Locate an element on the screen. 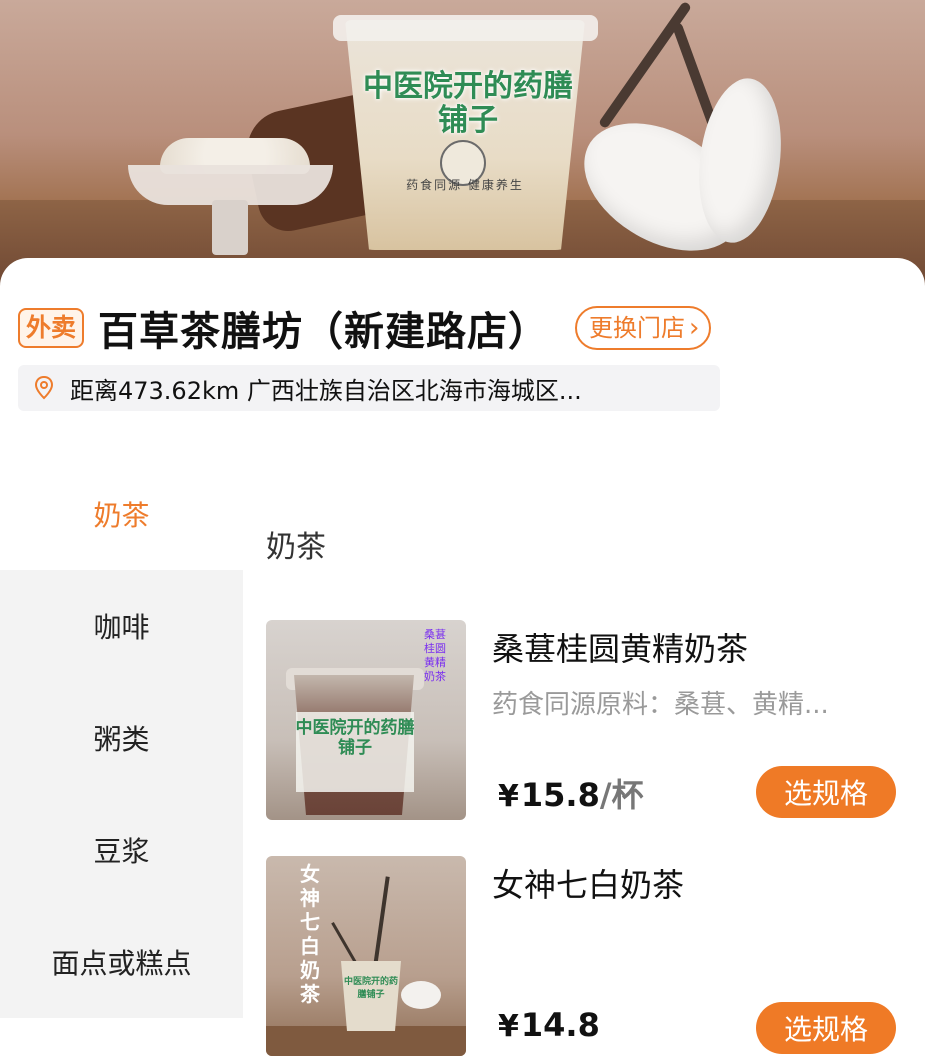 This screenshot has height=1062, width=925. category-label: 奶茶 is located at coordinates (121, 515).